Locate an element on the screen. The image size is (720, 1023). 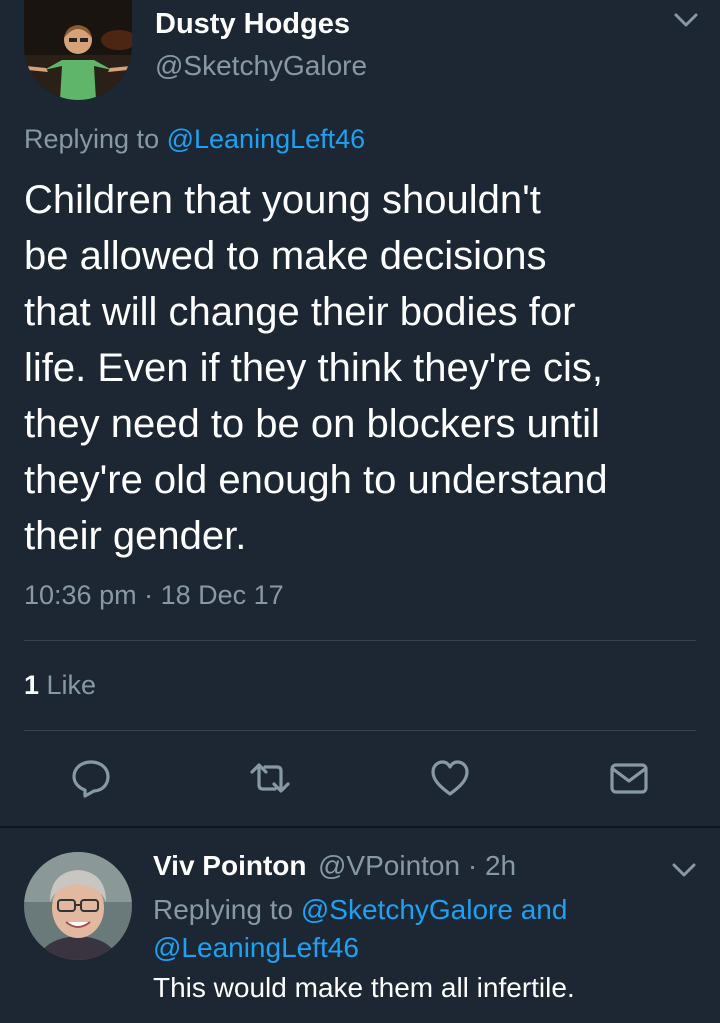
tweet-timestamp: 10:36 pm · 18 Dec 17 is located at coordinates (154, 595).